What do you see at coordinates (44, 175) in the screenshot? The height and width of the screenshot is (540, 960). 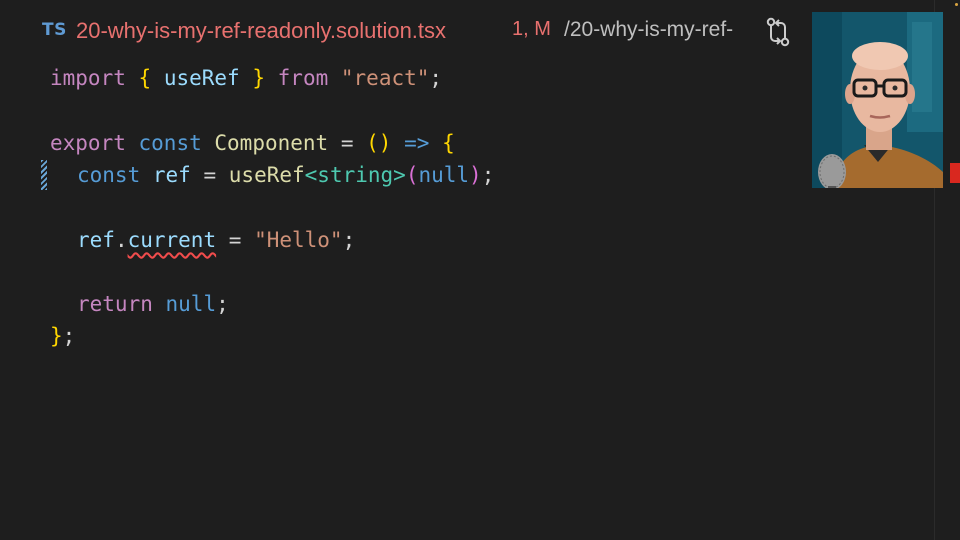 I see `gutter-modified-marker` at bounding box center [44, 175].